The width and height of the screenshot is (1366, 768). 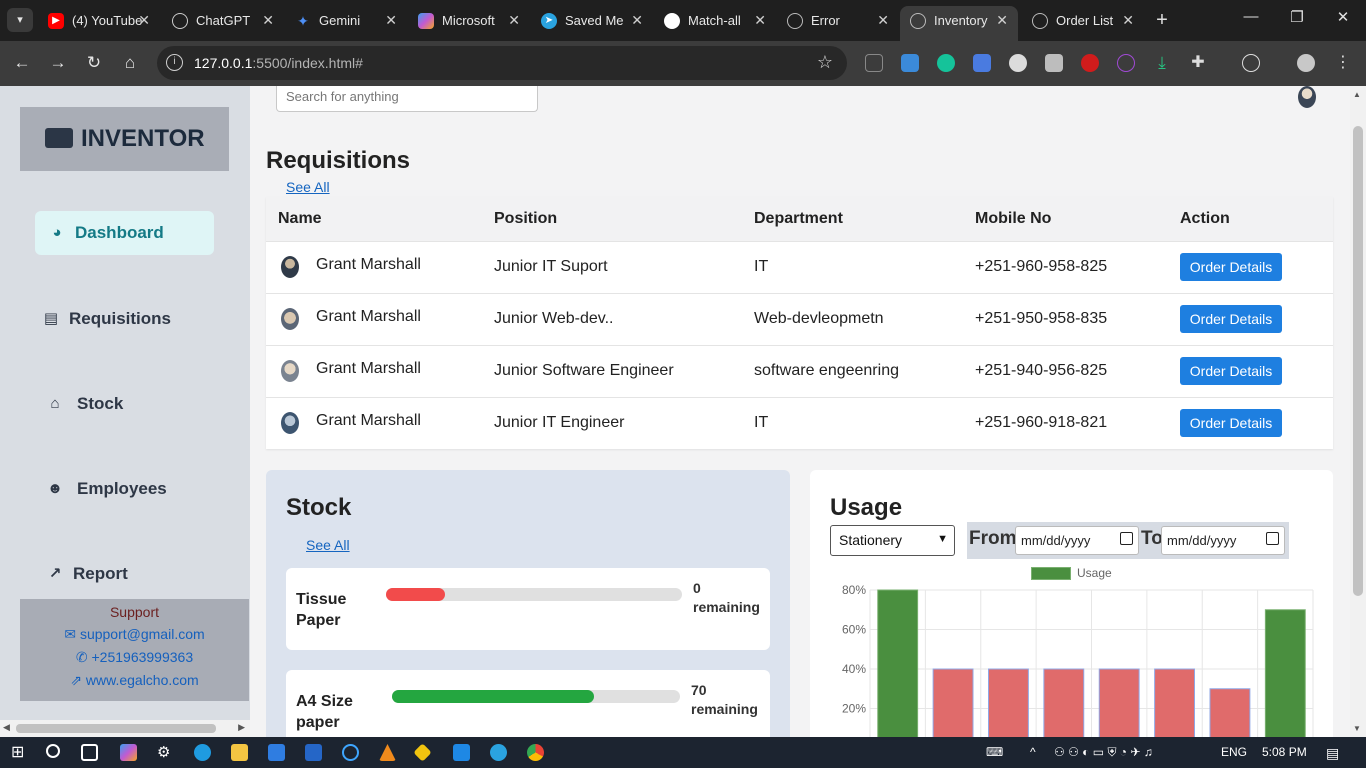 I want to click on language-indicator: ENG, so click(x=1234, y=752).